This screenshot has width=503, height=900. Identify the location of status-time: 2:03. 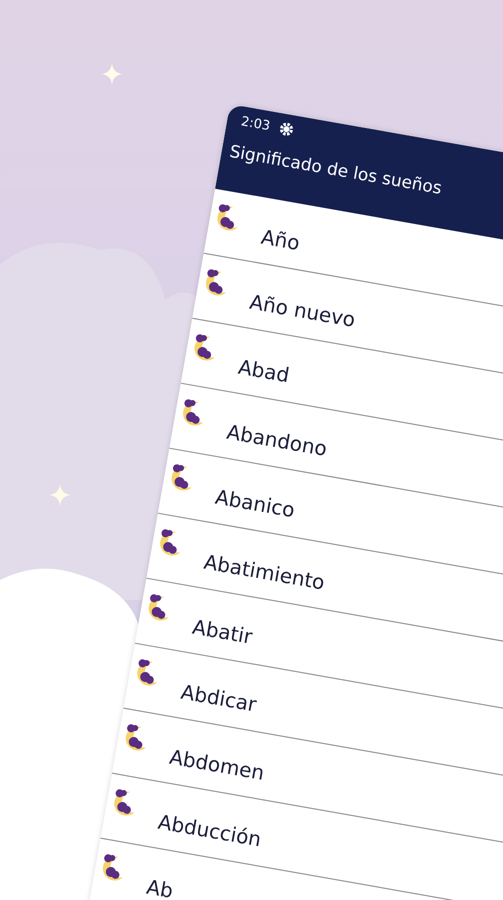
(256, 124).